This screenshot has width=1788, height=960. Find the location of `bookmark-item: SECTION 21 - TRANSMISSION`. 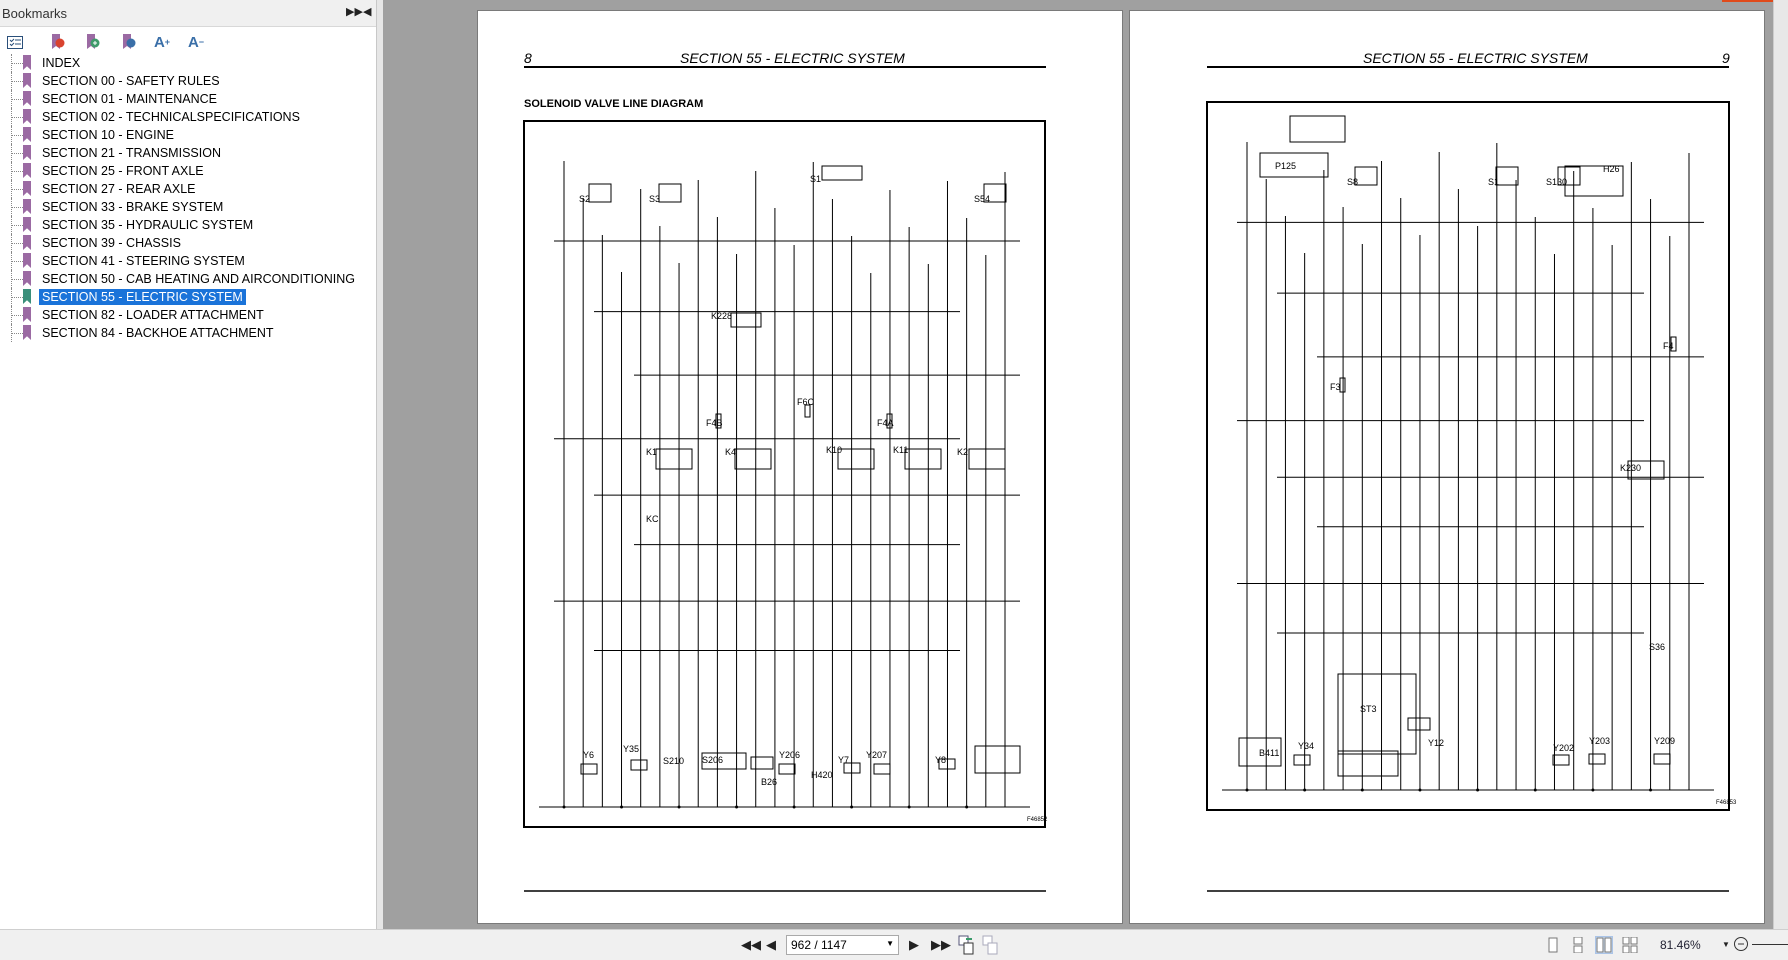

bookmark-item: SECTION 21 - TRANSMISSION is located at coordinates (188, 153).